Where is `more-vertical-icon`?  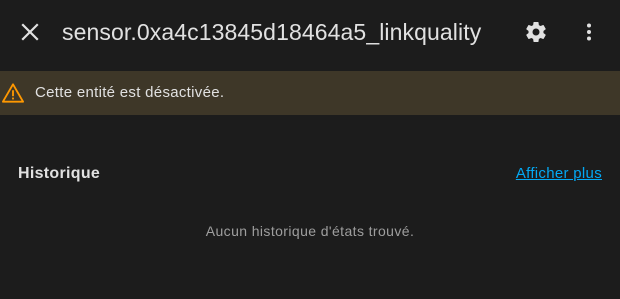 more-vertical-icon is located at coordinates (589, 32).